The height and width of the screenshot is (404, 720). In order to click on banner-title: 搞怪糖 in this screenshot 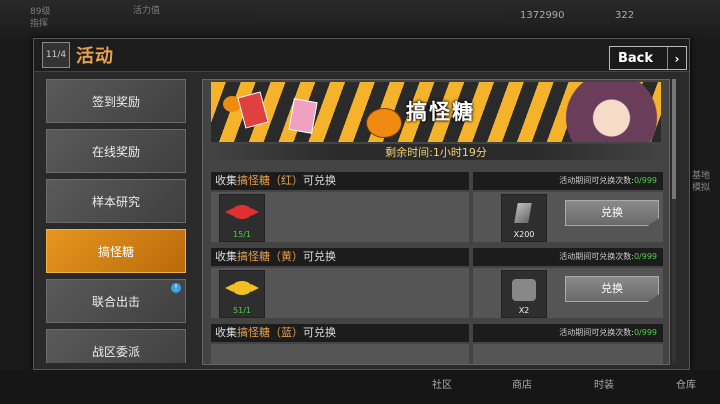, I will do `click(440, 112)`.